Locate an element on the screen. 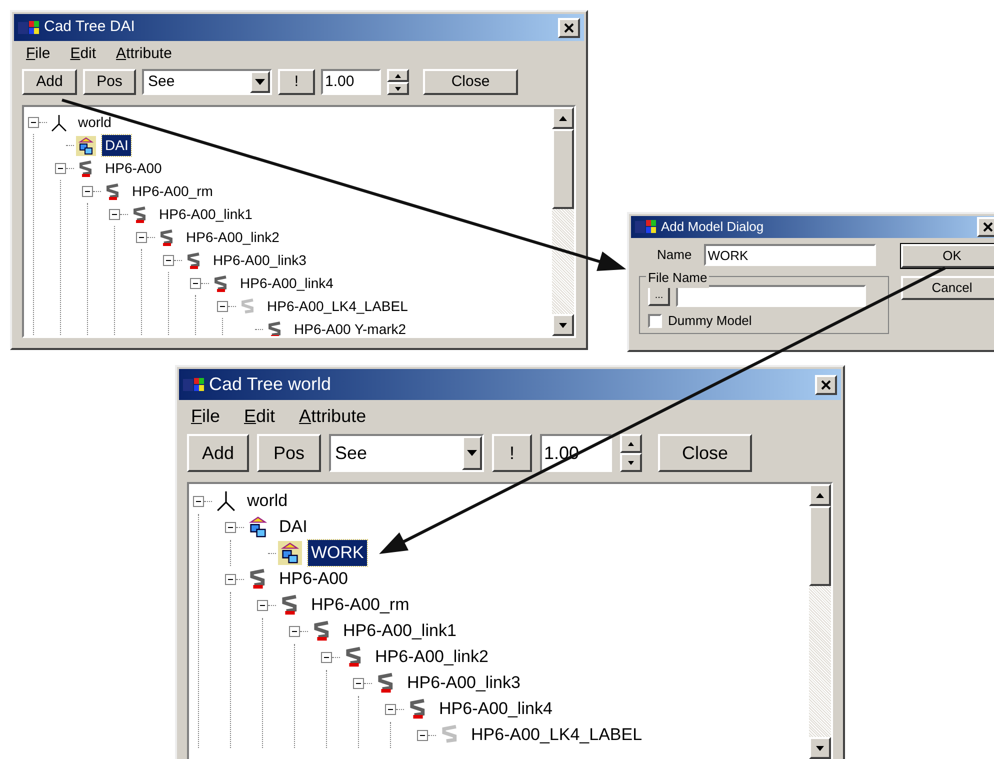 The image size is (994, 759). checkbox-label: Dummy Model is located at coordinates (710, 321).